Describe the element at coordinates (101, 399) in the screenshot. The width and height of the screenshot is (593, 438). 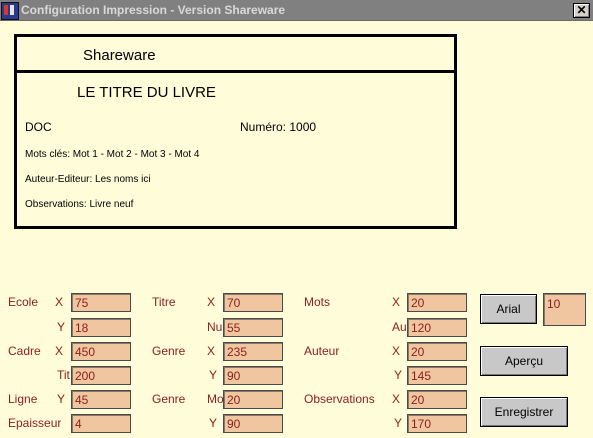
I see `ligne-y-field: 45` at that location.